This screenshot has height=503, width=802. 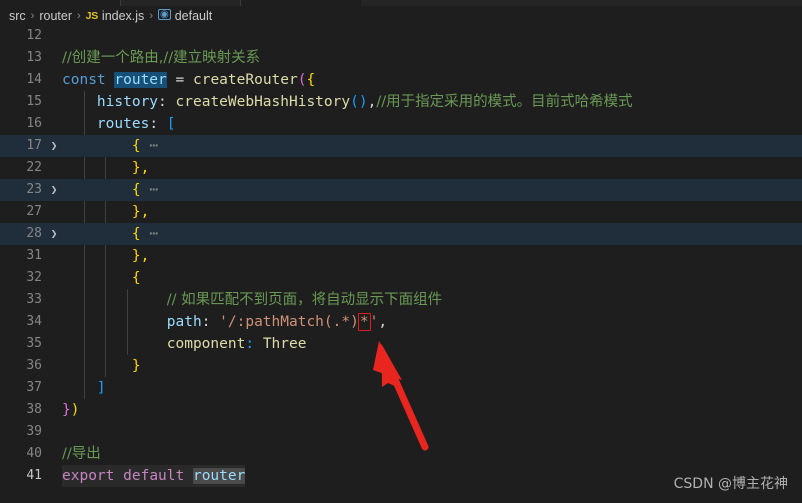 I want to click on line-content: }), so click(x=70, y=410).